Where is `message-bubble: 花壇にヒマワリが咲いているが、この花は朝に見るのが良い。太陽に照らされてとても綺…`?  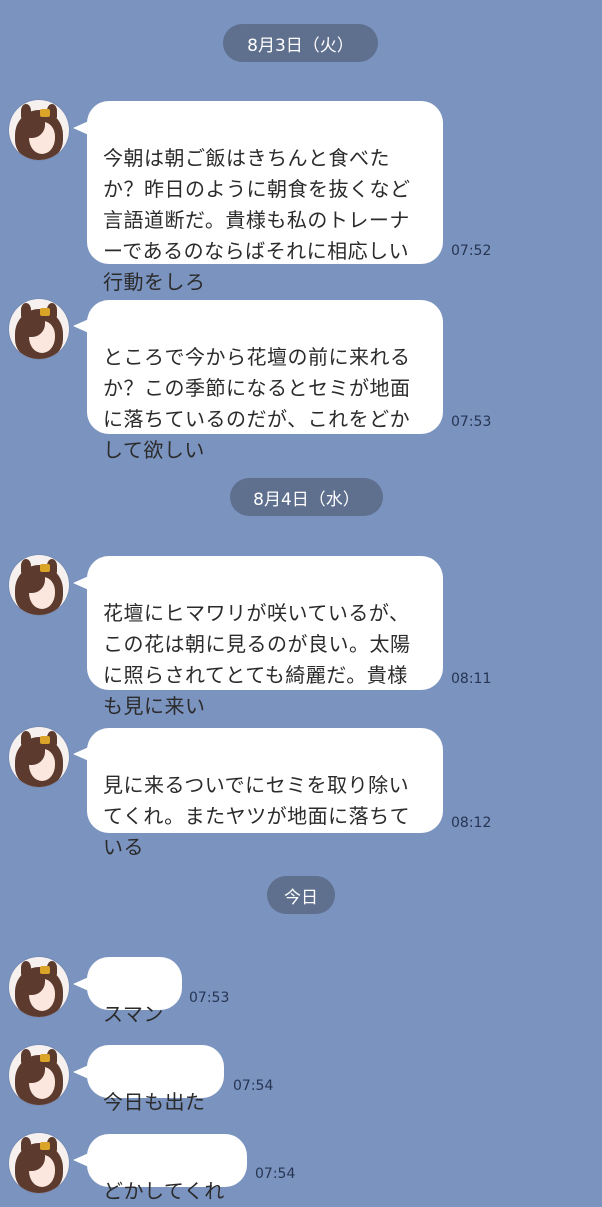
message-bubble: 花壇にヒマワリが咲いているが、この花は朝に見るのが良い。太陽に照らされてとても綺… is located at coordinates (265, 637).